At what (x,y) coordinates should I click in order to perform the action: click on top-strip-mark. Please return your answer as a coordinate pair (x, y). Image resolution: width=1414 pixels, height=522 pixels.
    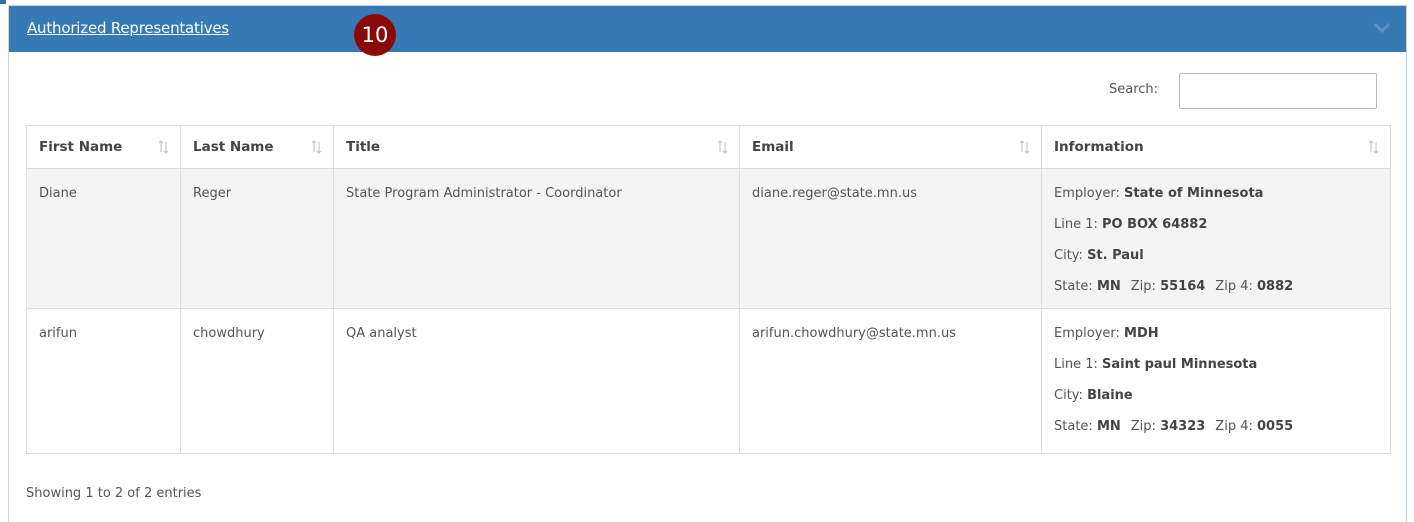
    Looking at the image, I should click on (3, 2).